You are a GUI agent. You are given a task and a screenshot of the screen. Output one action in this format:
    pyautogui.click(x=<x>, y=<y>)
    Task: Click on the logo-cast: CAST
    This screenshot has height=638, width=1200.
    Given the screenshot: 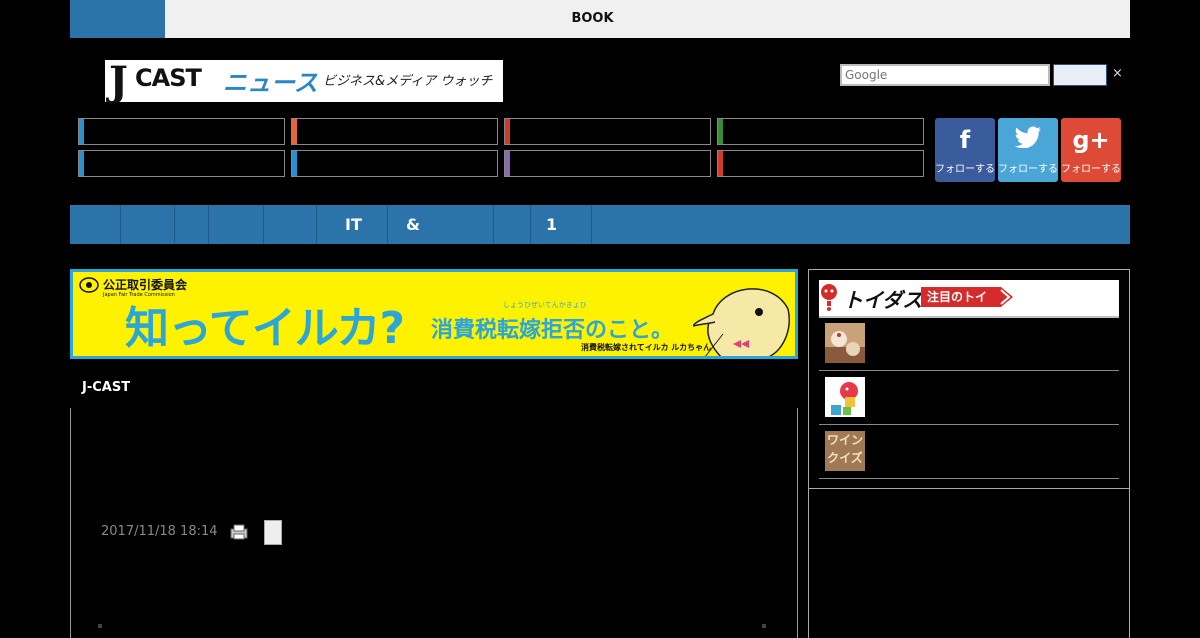 What is the action you would take?
    pyautogui.click(x=168, y=78)
    